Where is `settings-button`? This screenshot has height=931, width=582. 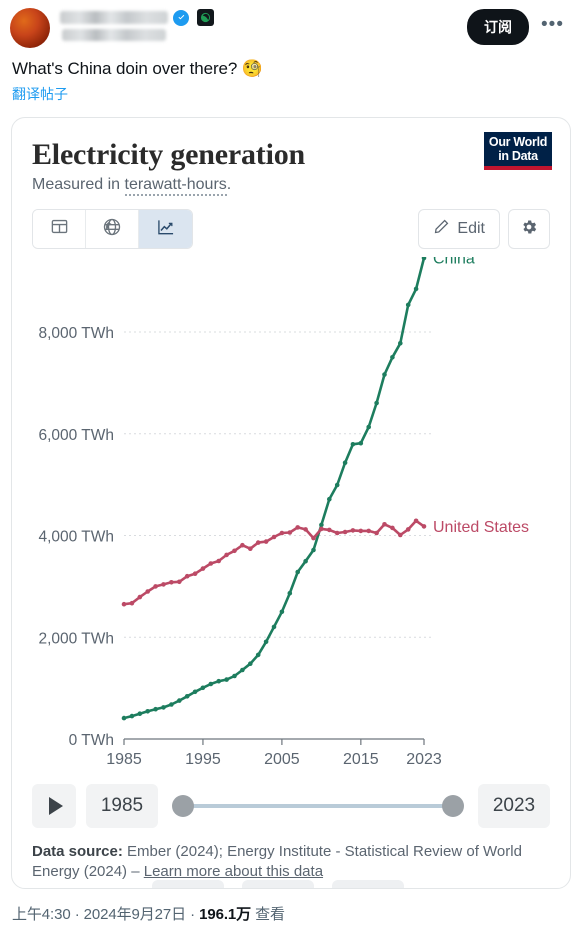
settings-button is located at coordinates (529, 229).